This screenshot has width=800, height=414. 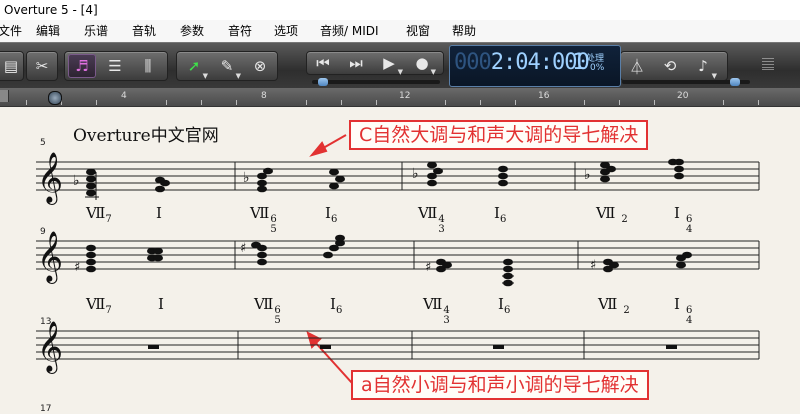 What do you see at coordinates (264, 96) in the screenshot?
I see `ruler-number: 8` at bounding box center [264, 96].